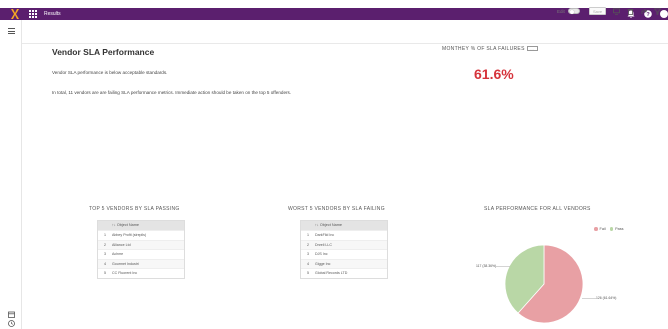  I want to click on row-name: Alliance Ltd, so click(121, 244).